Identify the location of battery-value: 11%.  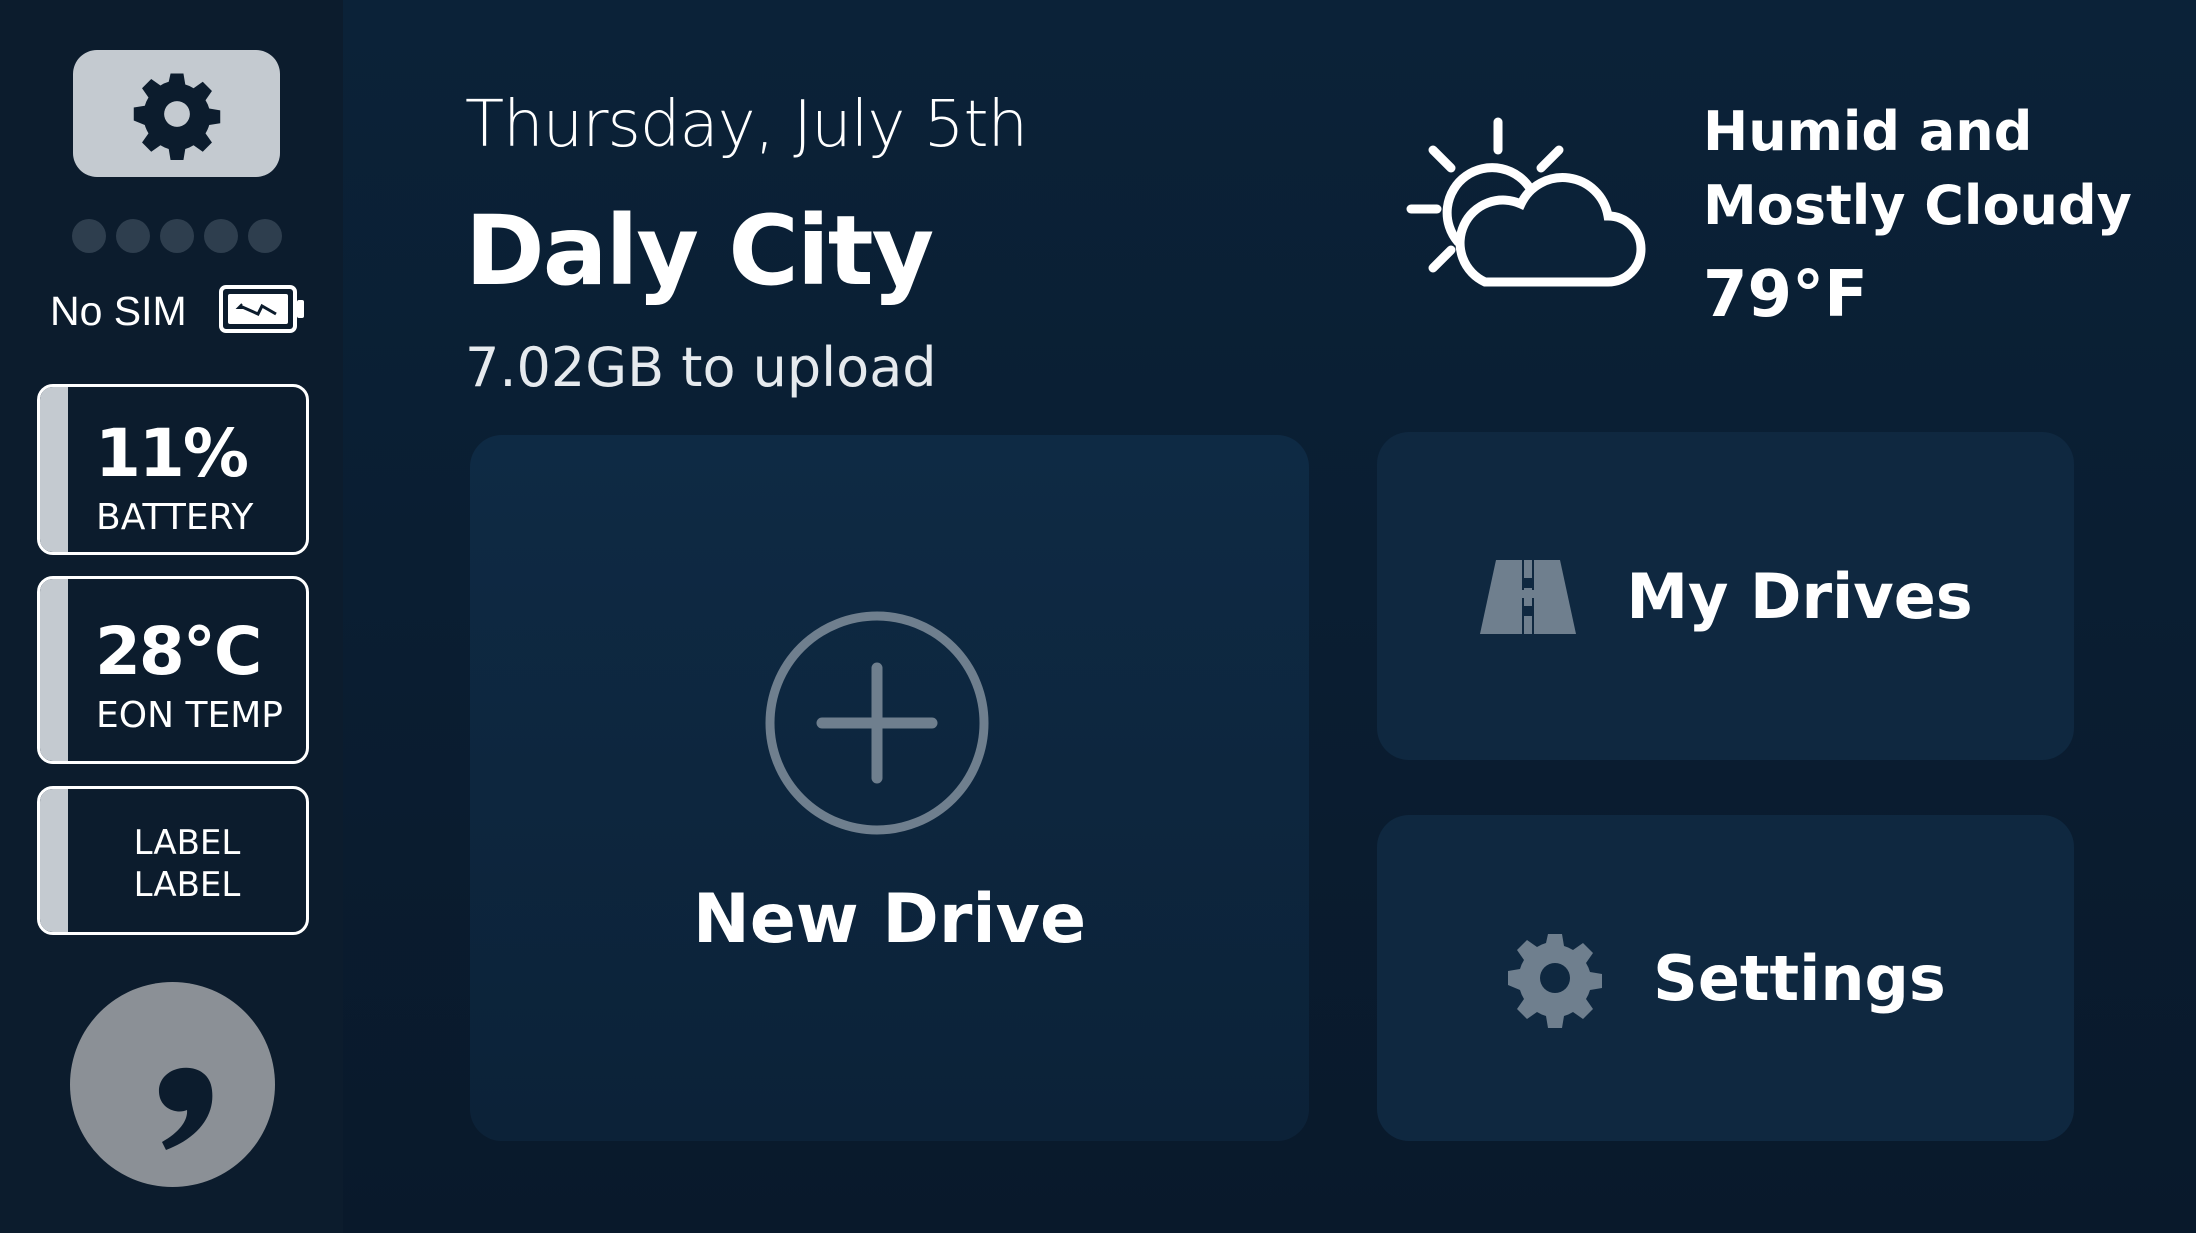
(172, 453).